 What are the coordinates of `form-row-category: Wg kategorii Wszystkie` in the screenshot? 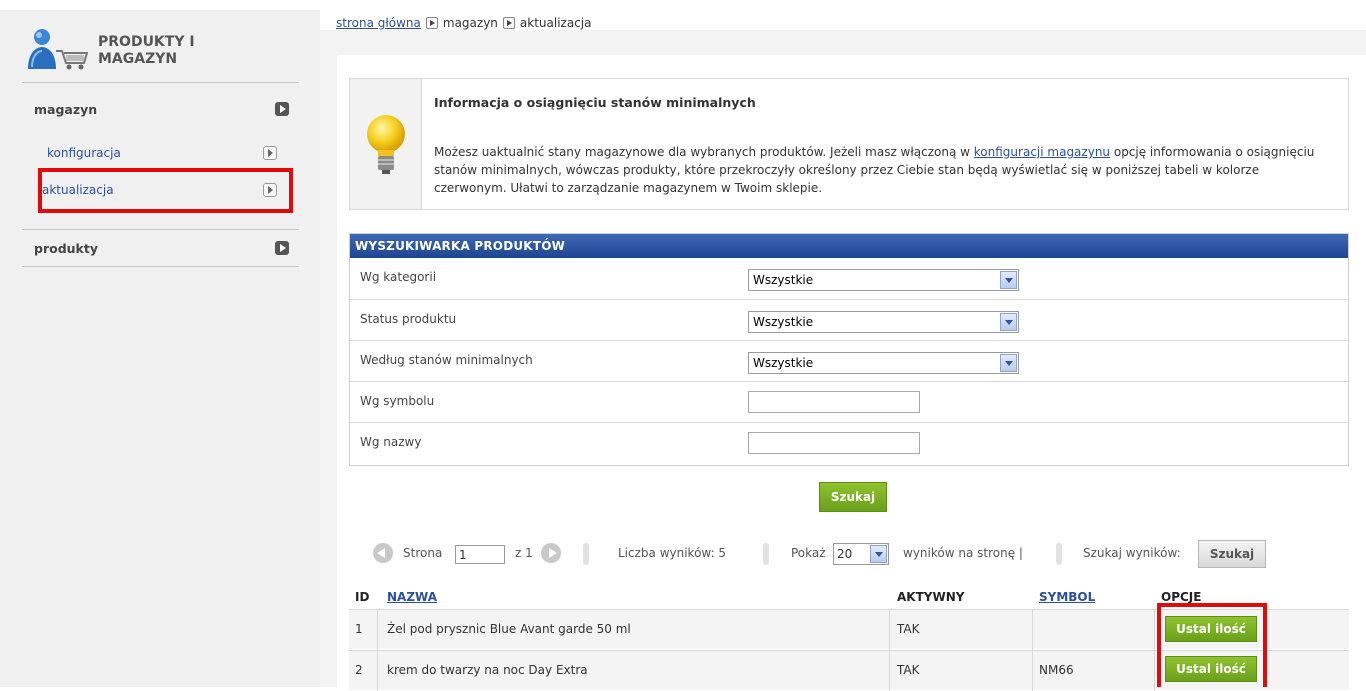 It's located at (849, 278).